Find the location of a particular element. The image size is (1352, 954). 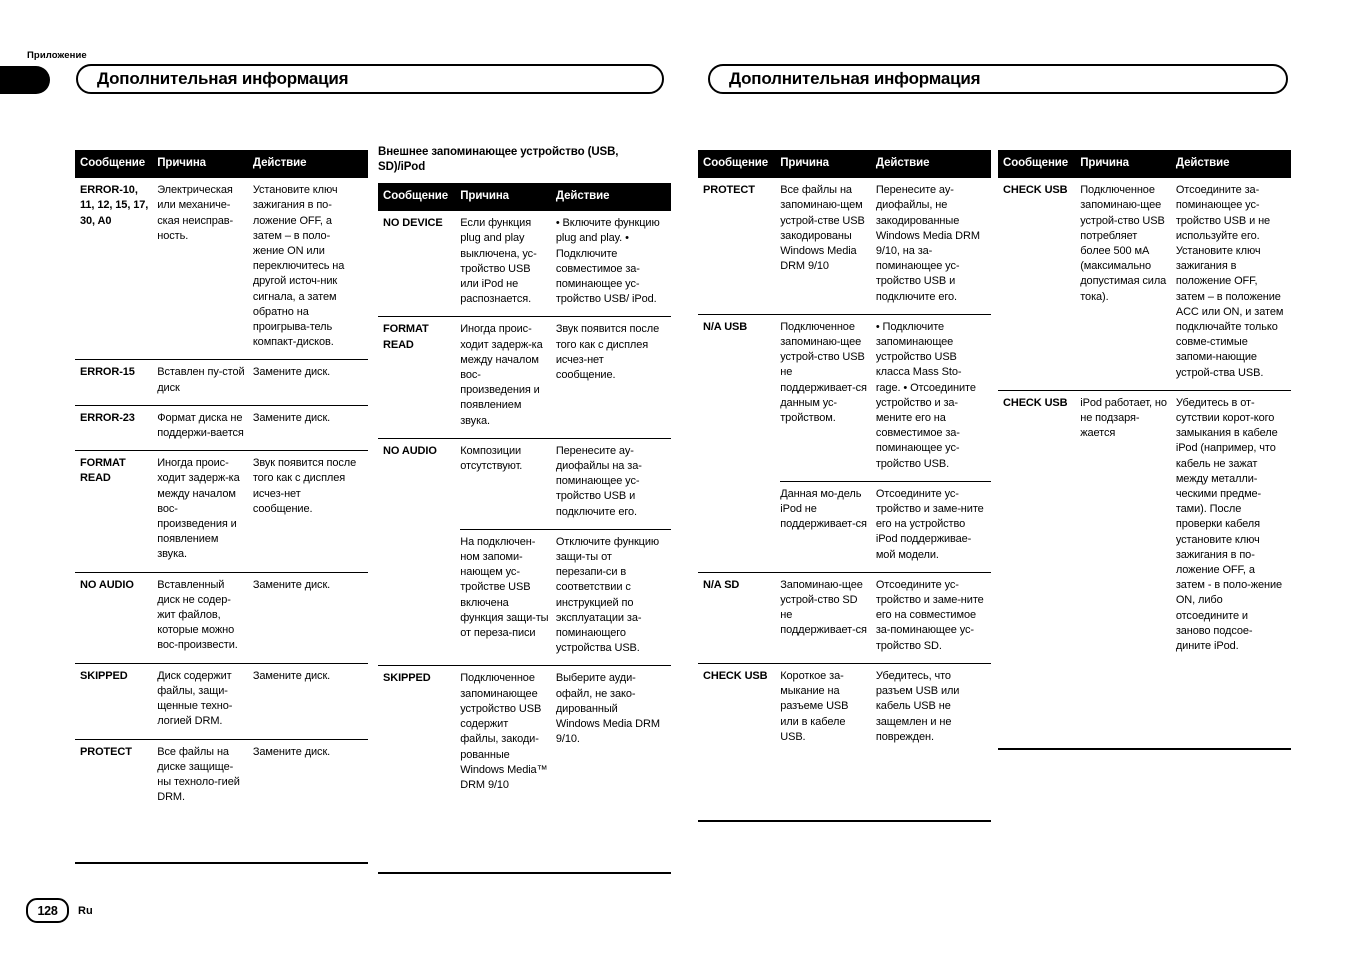

cell-message: FORMAT READ is located at coordinates (419, 377).